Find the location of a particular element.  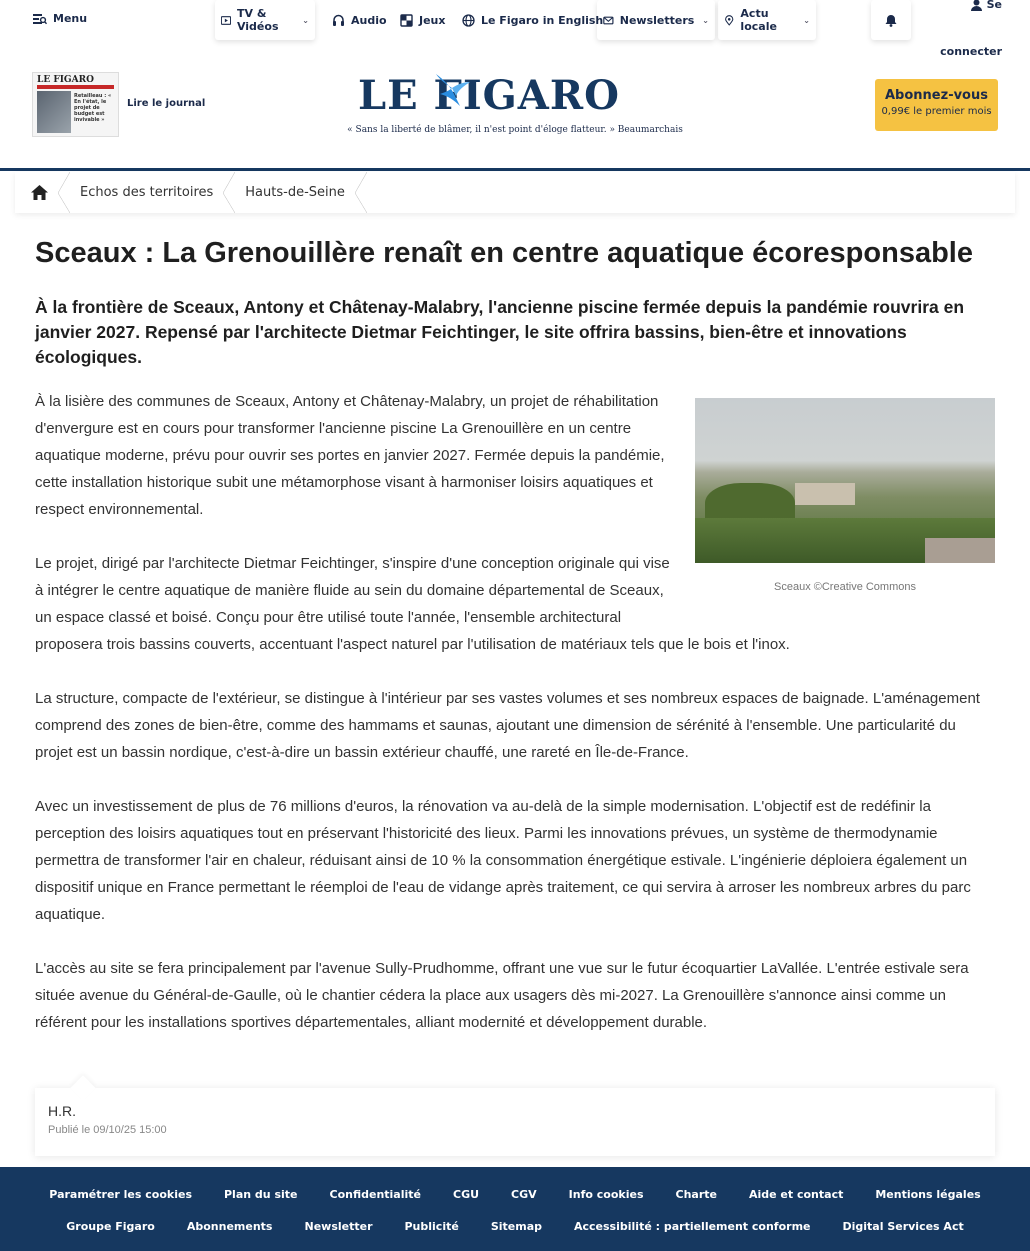

photo-caption: Sceaux ©Creative Commons is located at coordinates (845, 587).